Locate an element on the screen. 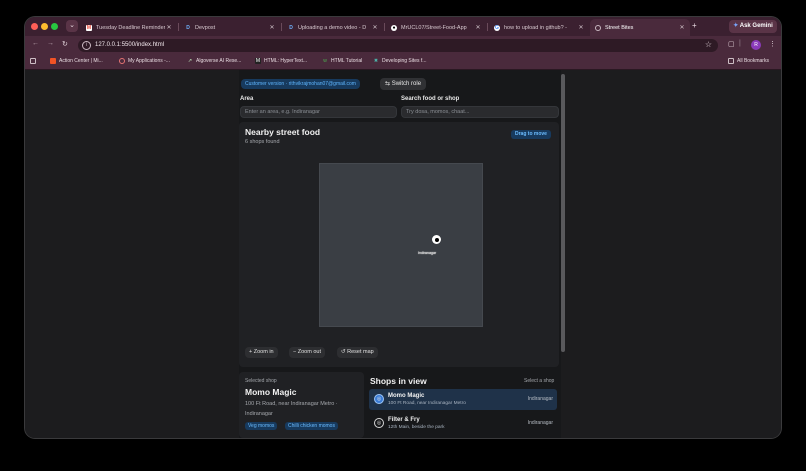 This screenshot has height=471, width=806. map-canvas: Indiranagar is located at coordinates (401, 245).